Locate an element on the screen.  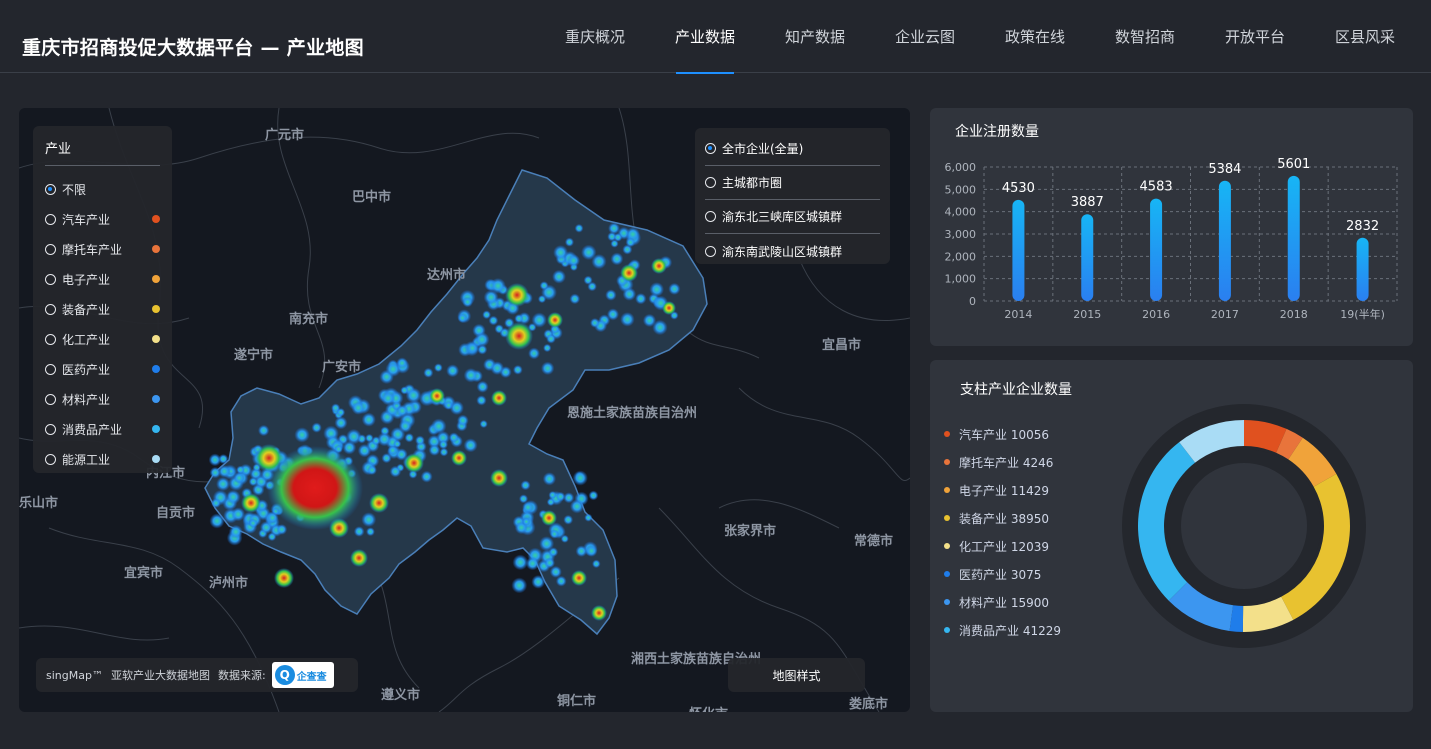
industry-option: 化工产业 is located at coordinates (102, 339).